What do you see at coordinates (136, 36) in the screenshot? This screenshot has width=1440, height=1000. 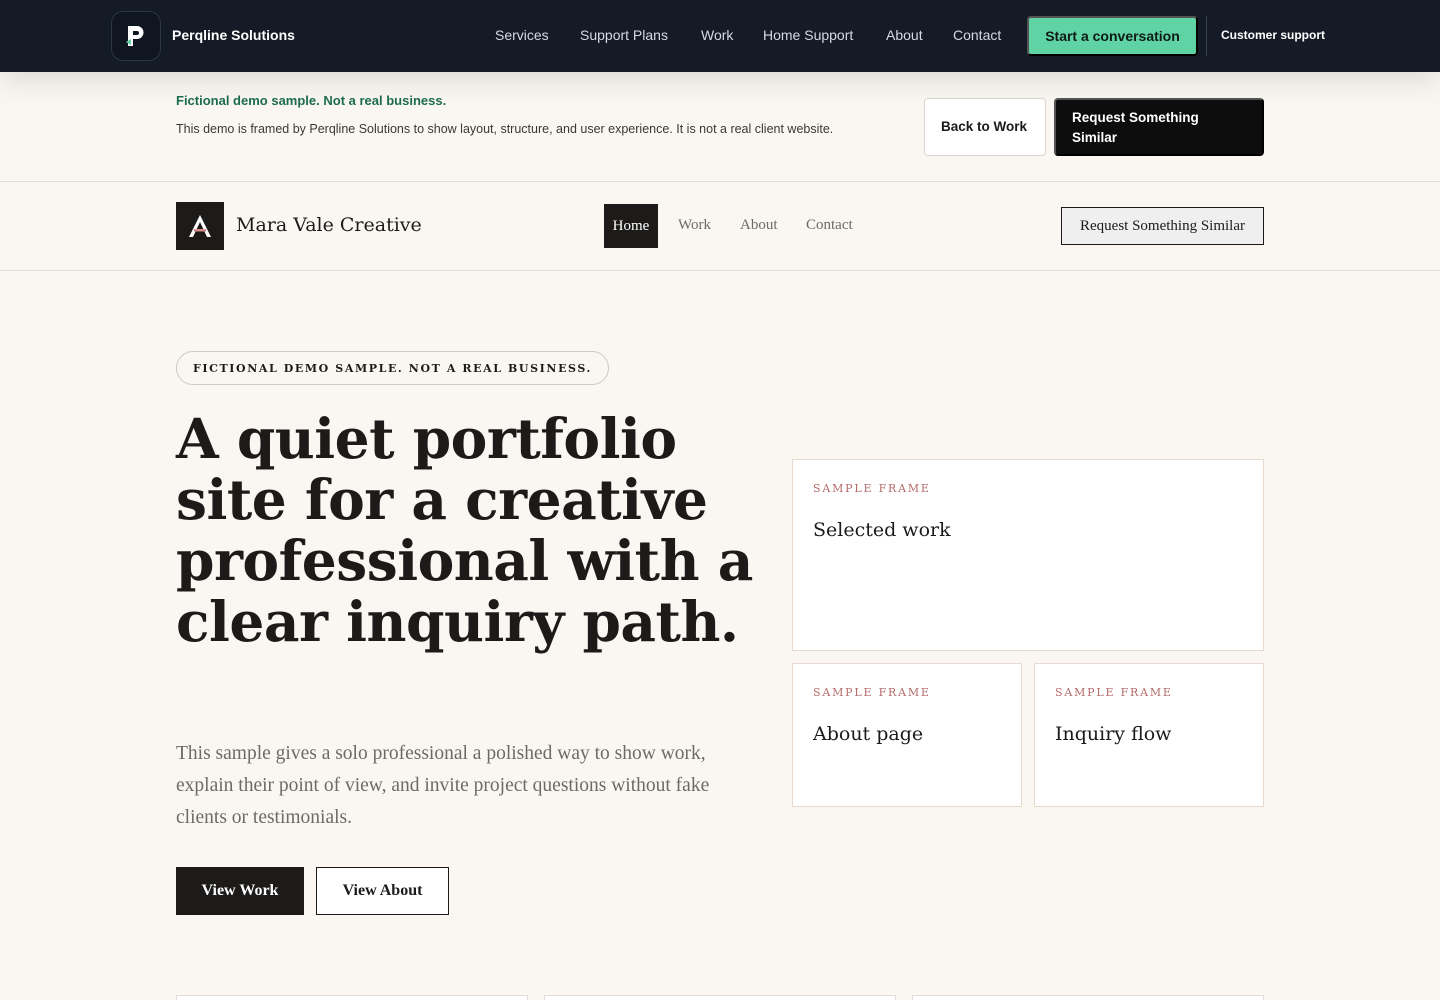 I see `perqline-logo-icon` at bounding box center [136, 36].